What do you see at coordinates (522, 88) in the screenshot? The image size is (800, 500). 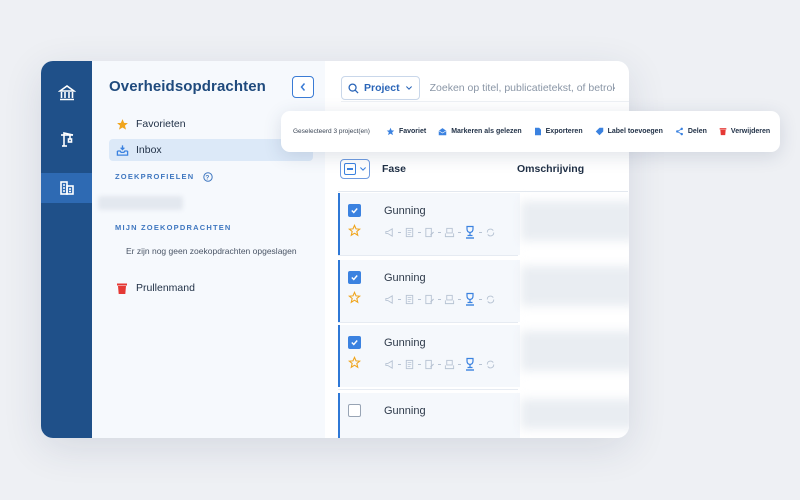 I see `search-input` at bounding box center [522, 88].